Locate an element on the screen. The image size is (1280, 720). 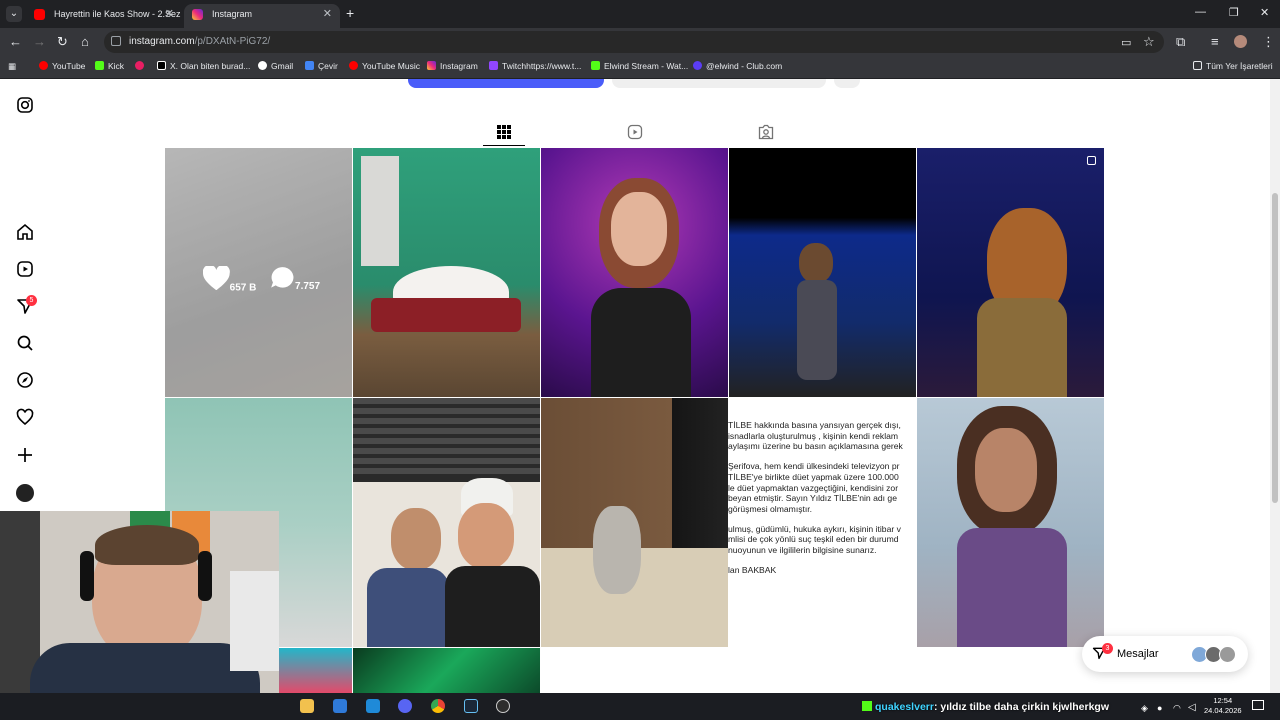
singer-face is located at coordinates (639, 229).